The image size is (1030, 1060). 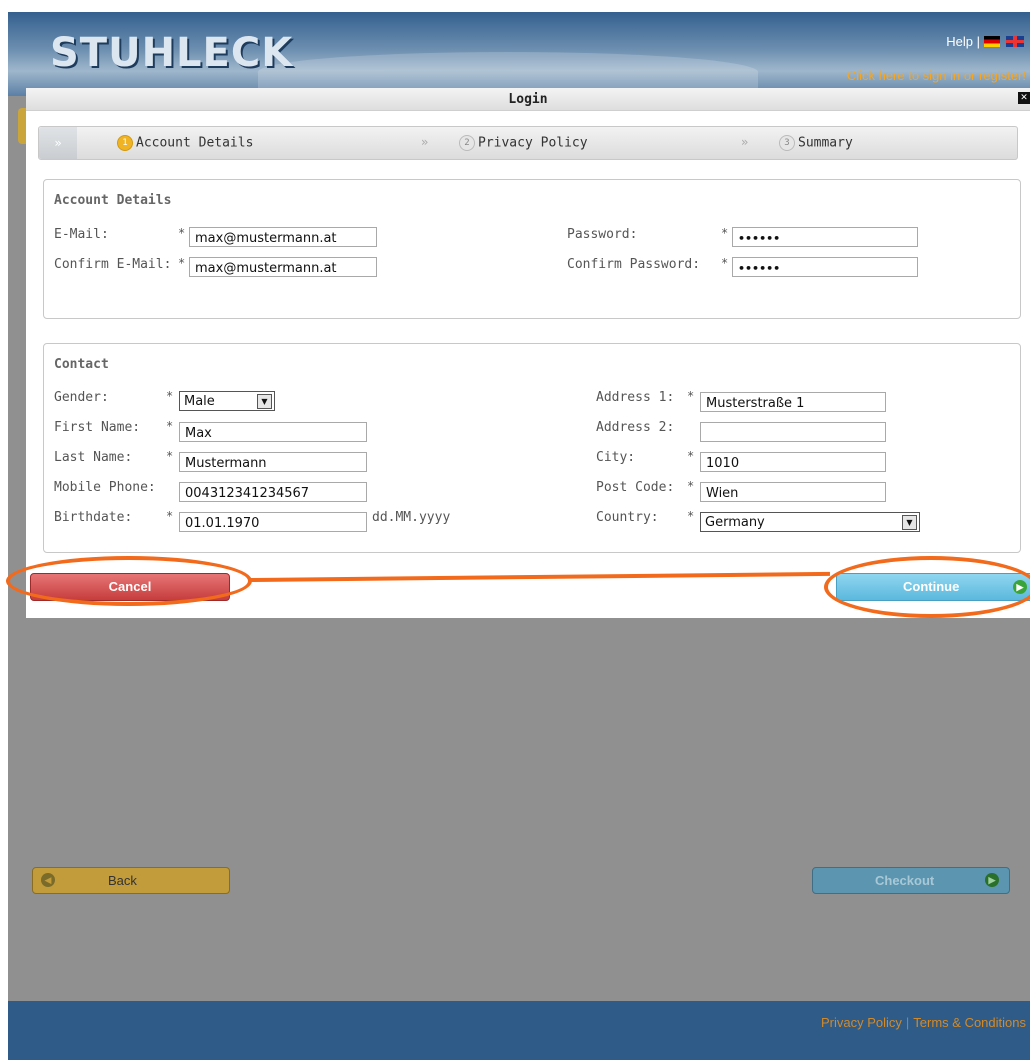 I want to click on close-icon: ✕, so click(x=1024, y=98).